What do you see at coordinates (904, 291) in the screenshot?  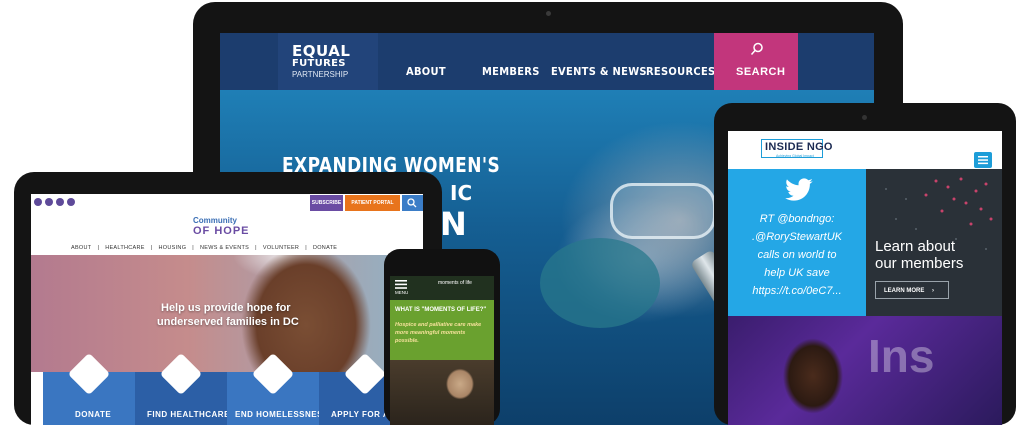 I see `learn-more-label: LEARN MORE` at bounding box center [904, 291].